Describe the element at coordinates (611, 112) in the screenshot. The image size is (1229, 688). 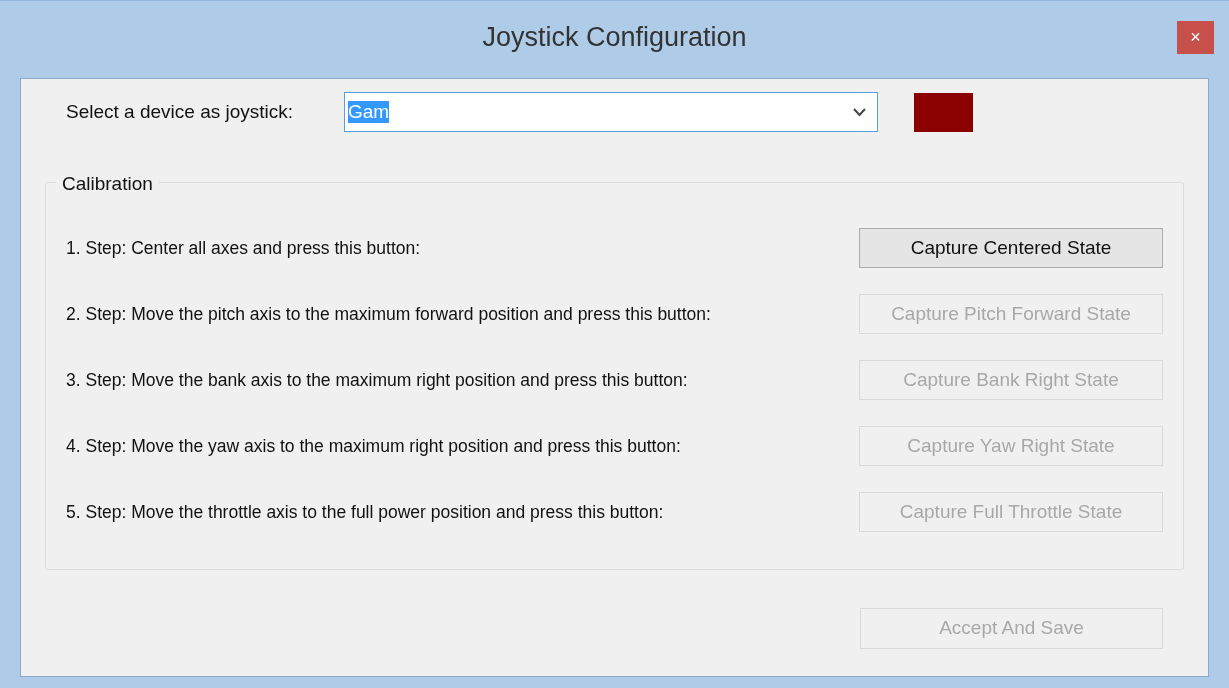
I see `device-dropdown: Gam` at that location.